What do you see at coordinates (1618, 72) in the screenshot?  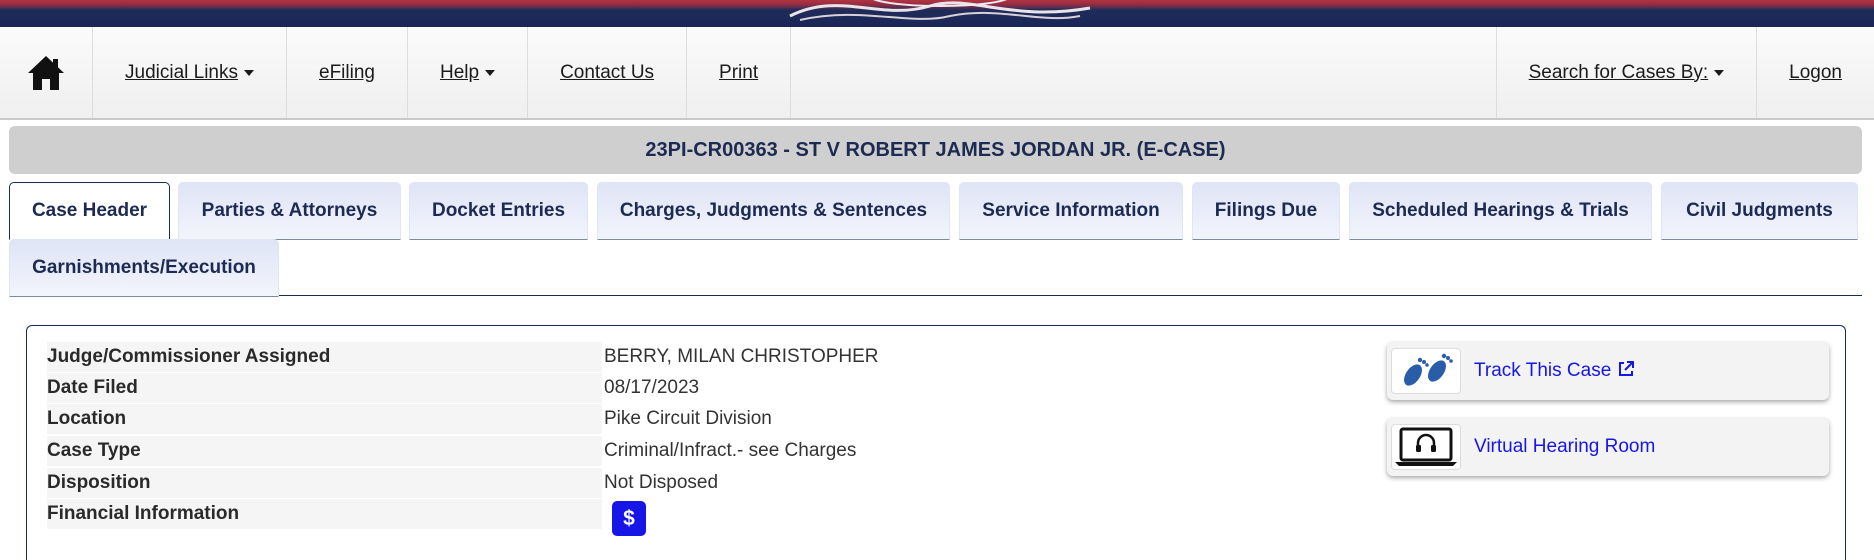 I see `nav-search-cases-by-label: Search for Cases By:` at bounding box center [1618, 72].